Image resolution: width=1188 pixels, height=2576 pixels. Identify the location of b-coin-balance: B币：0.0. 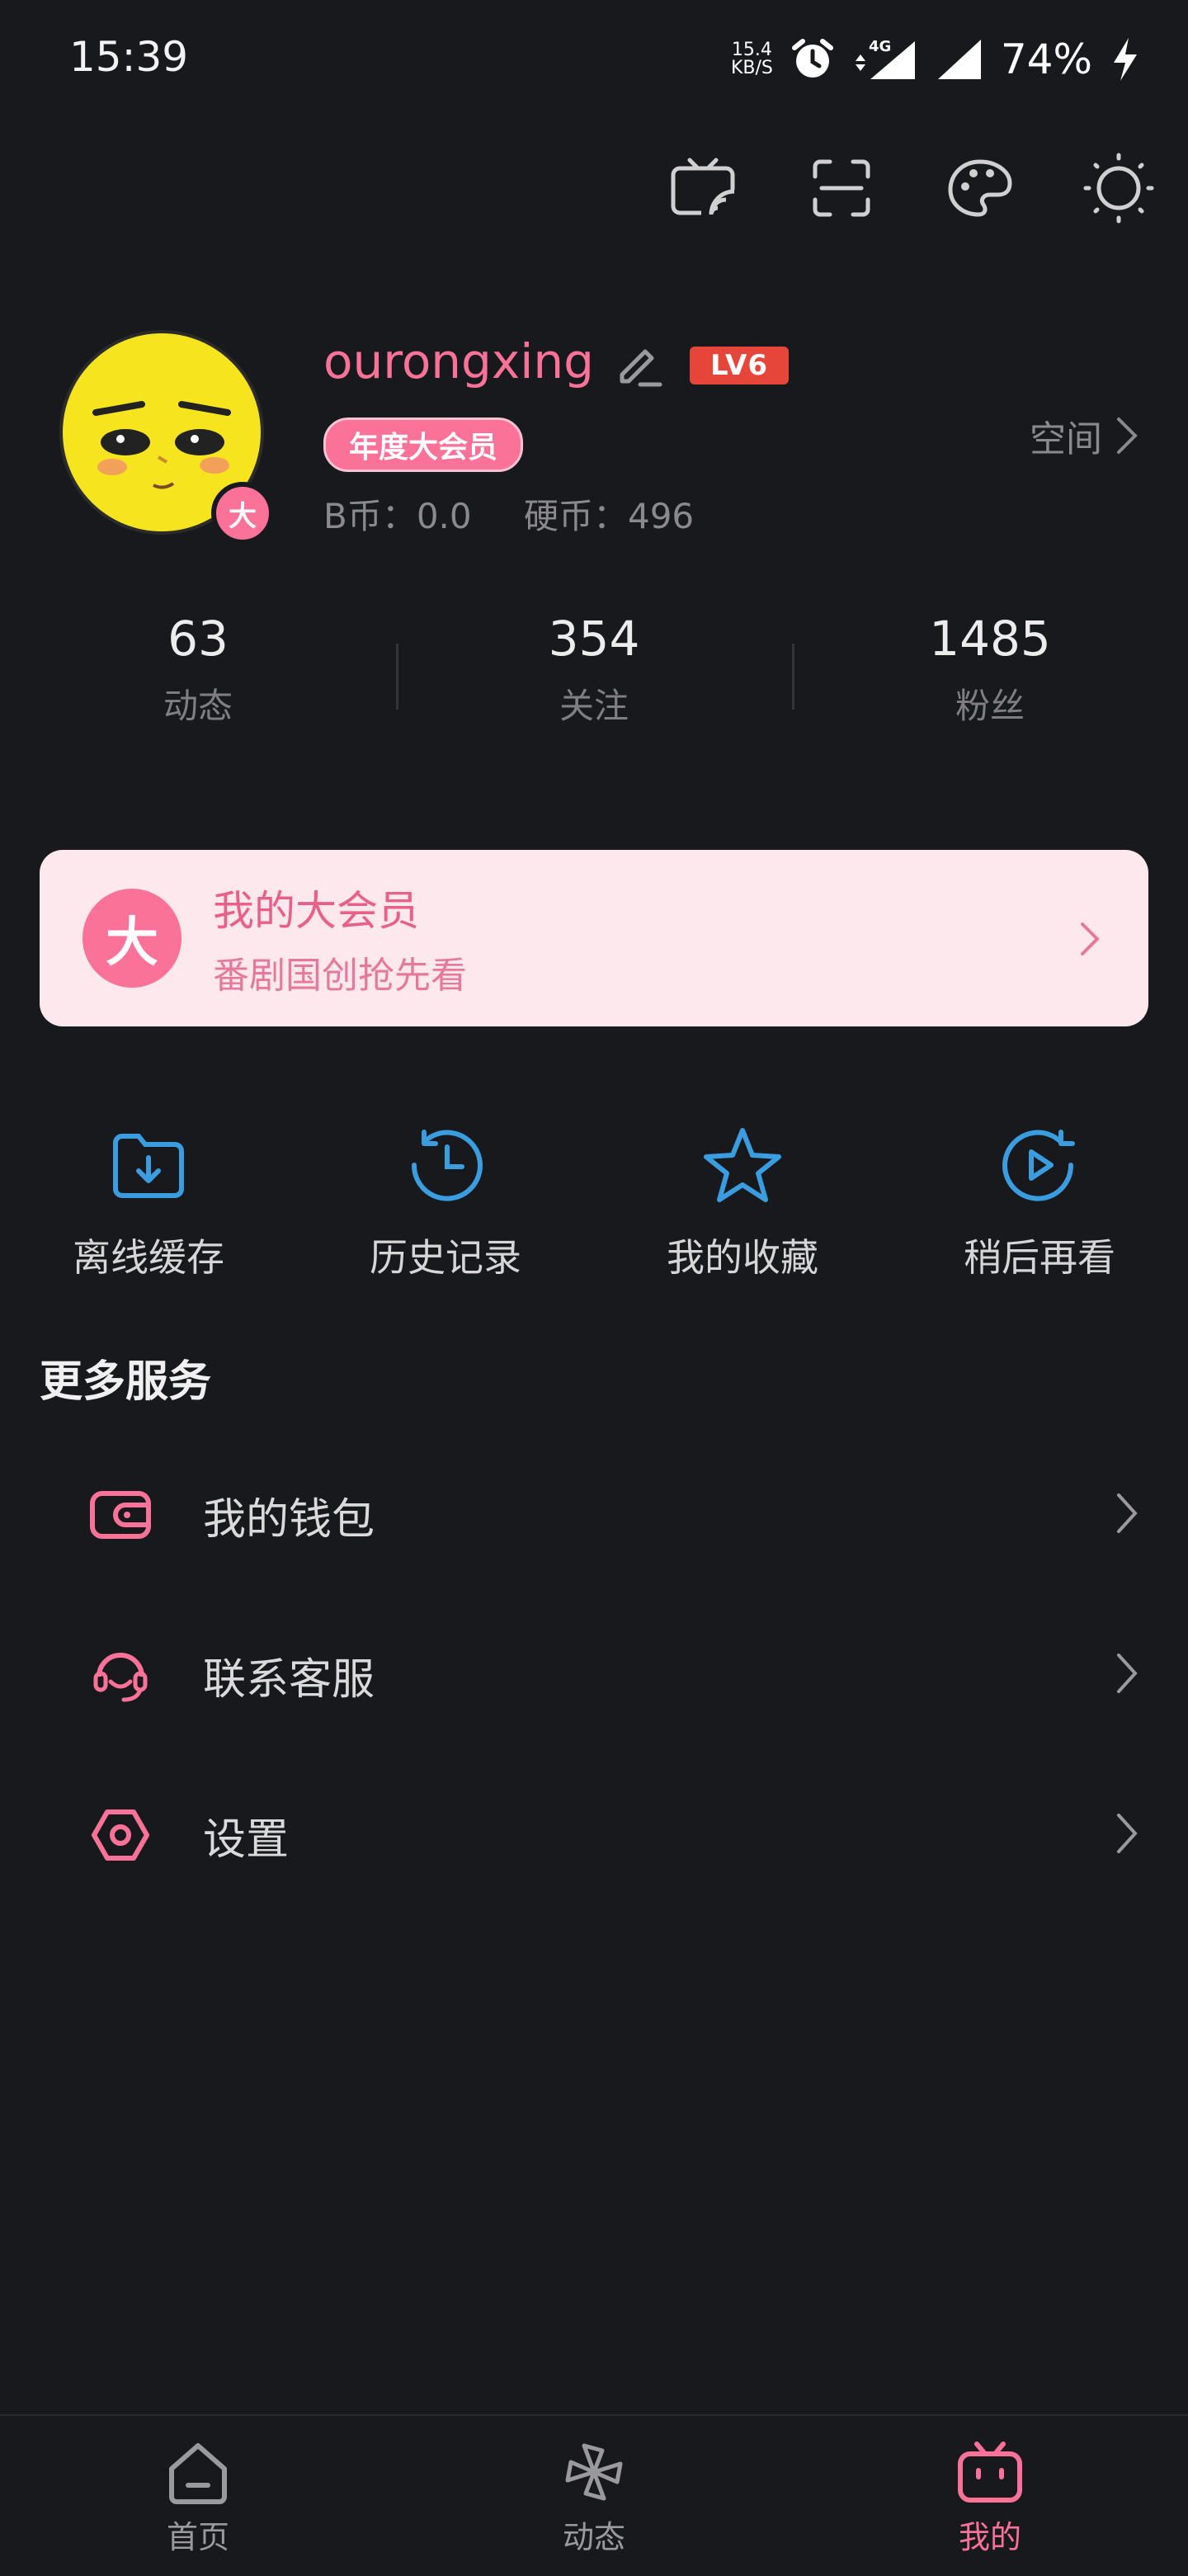
(397, 516).